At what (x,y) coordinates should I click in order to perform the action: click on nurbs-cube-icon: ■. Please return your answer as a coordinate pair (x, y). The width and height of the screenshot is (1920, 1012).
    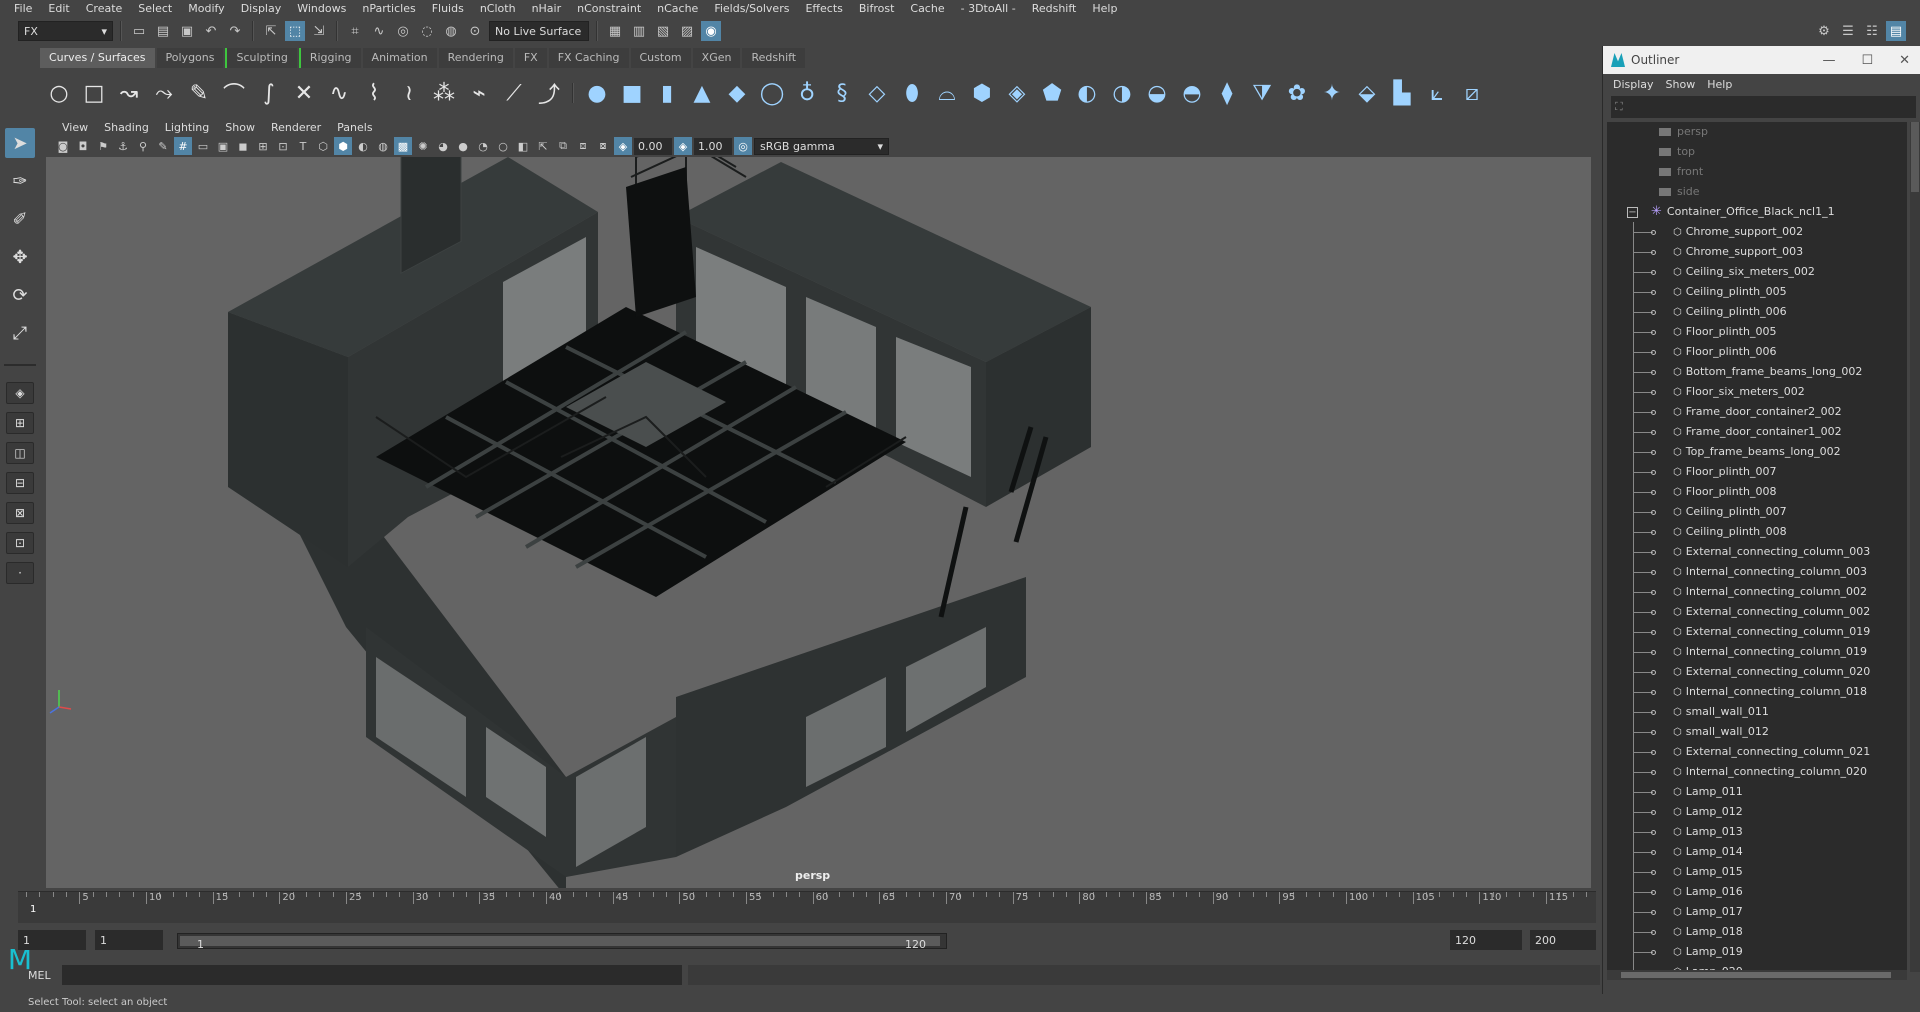
    Looking at the image, I should click on (632, 93).